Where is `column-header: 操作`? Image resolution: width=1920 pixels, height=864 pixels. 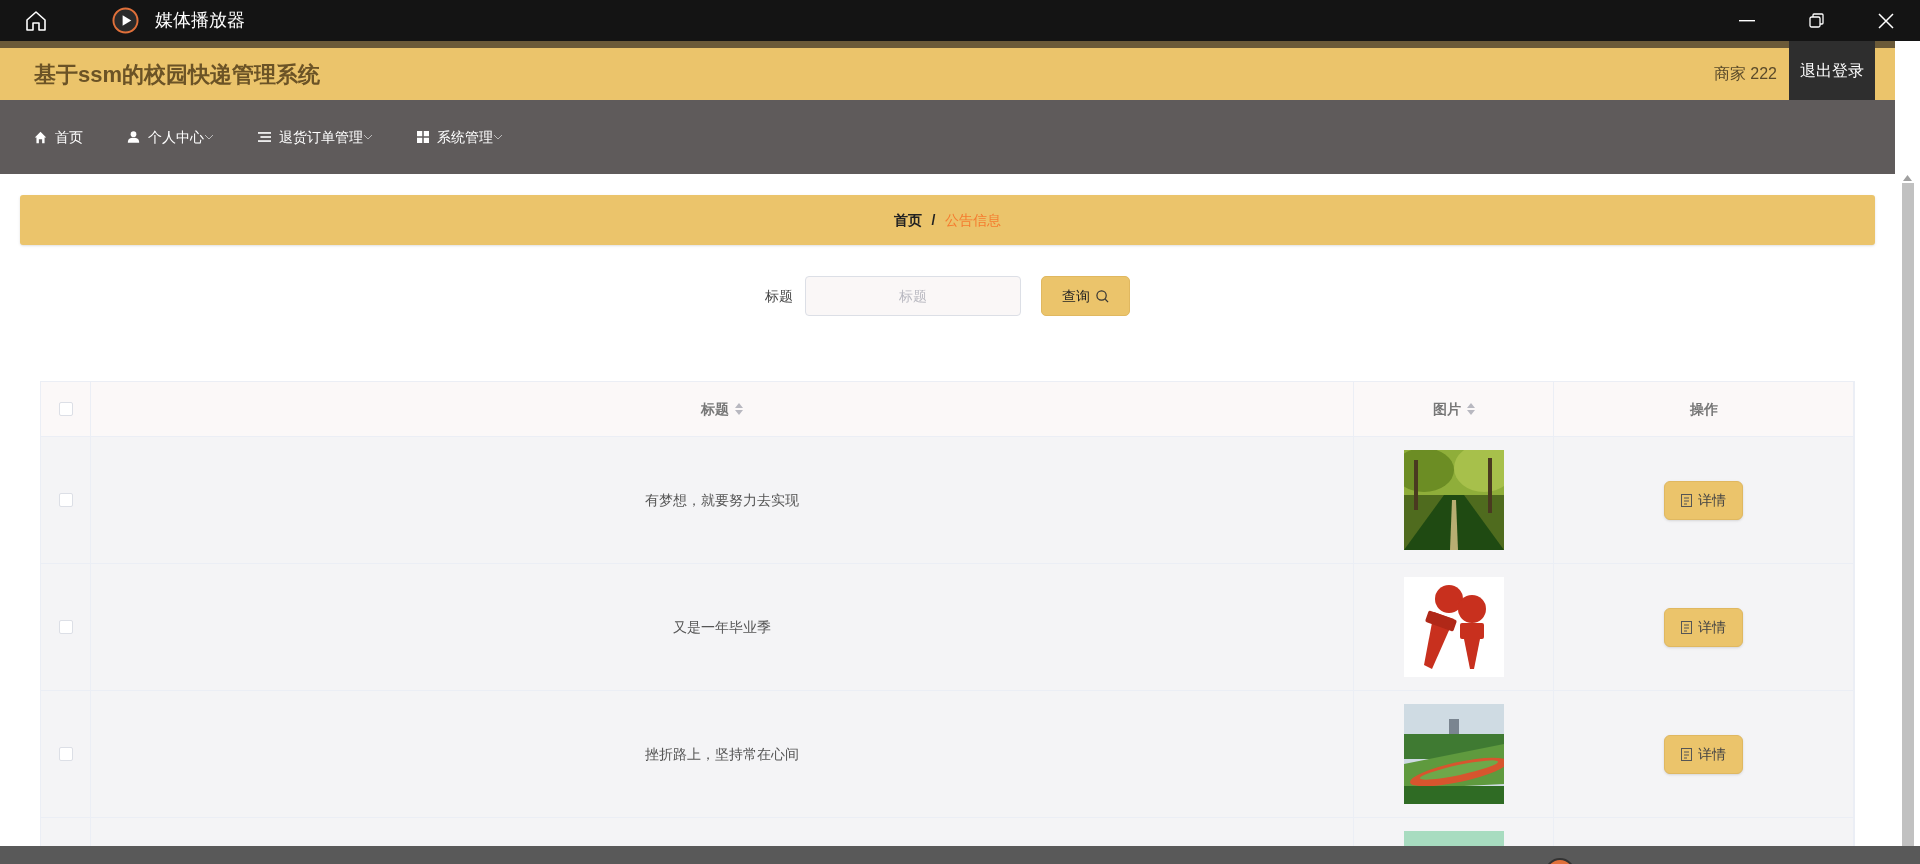
column-header: 操作 is located at coordinates (1703, 409).